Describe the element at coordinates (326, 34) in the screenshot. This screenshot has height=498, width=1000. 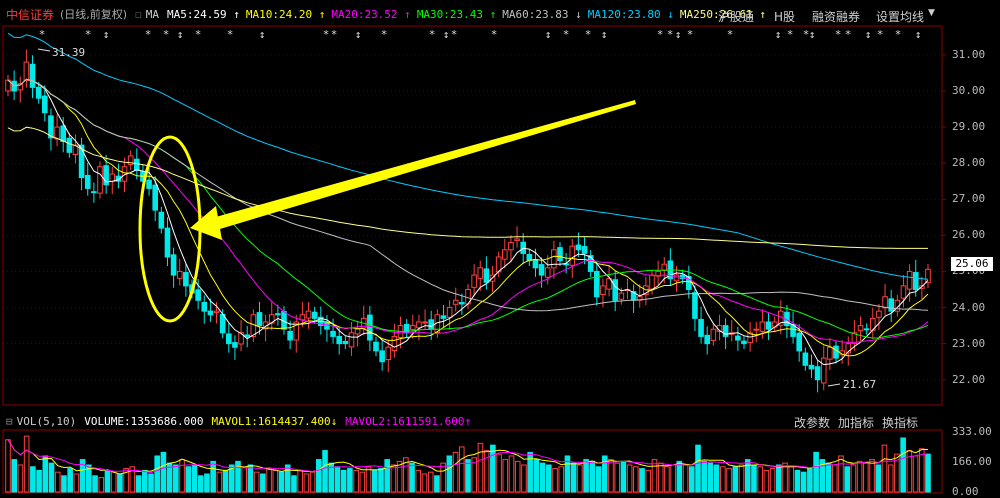
I see `event-marker-9: *` at that location.